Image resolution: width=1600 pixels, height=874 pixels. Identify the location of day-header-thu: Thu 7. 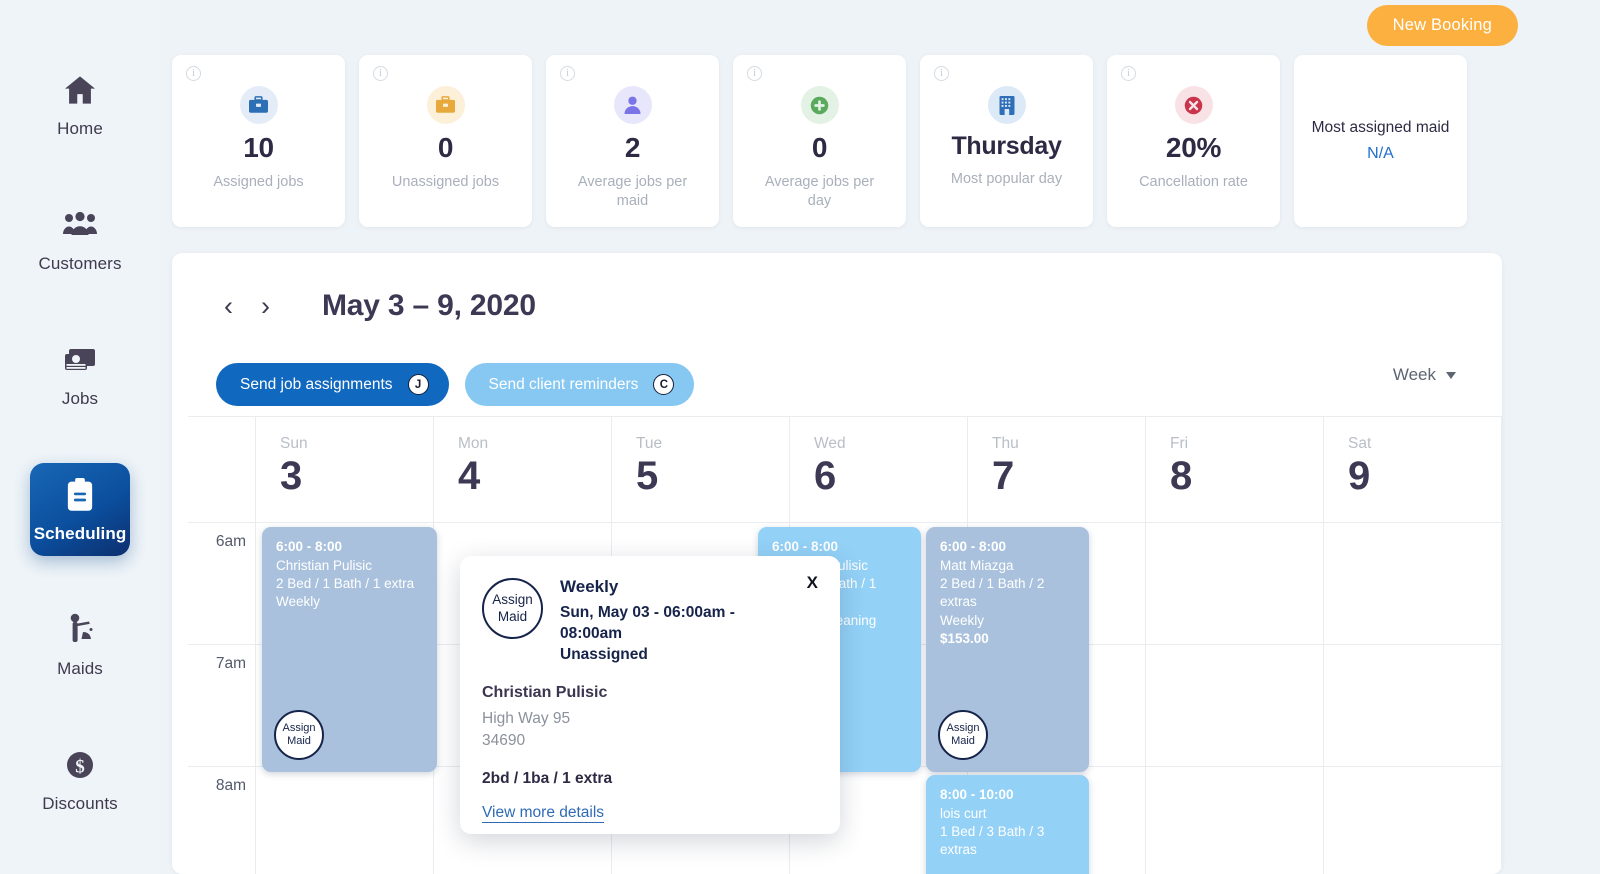
(1057, 469).